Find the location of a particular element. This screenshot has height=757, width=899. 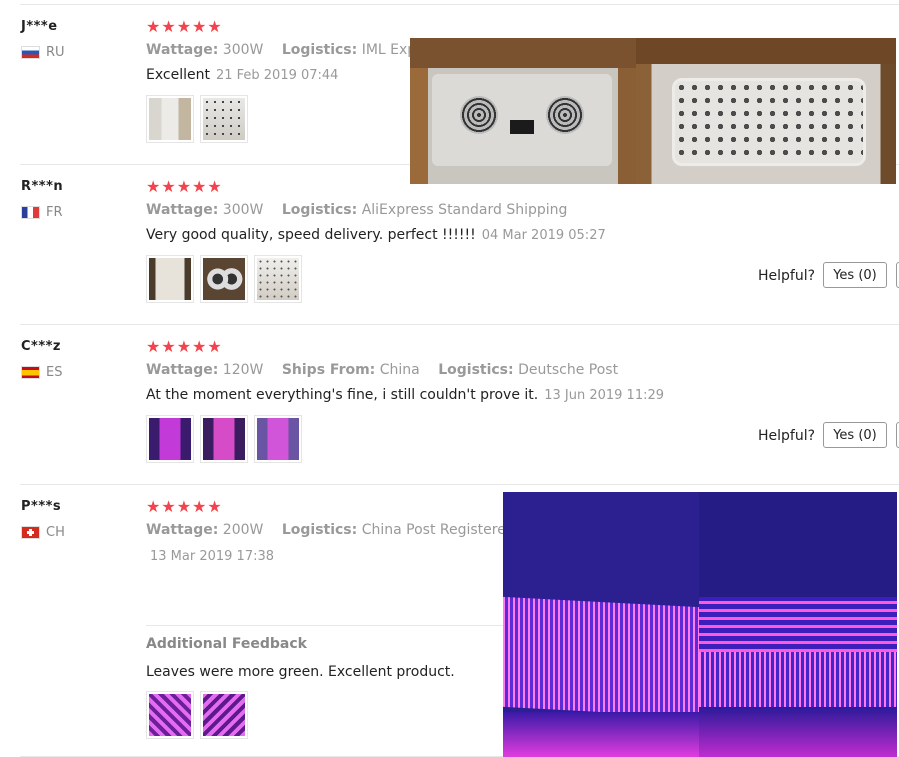

russia-flag-icon is located at coordinates (30, 52).